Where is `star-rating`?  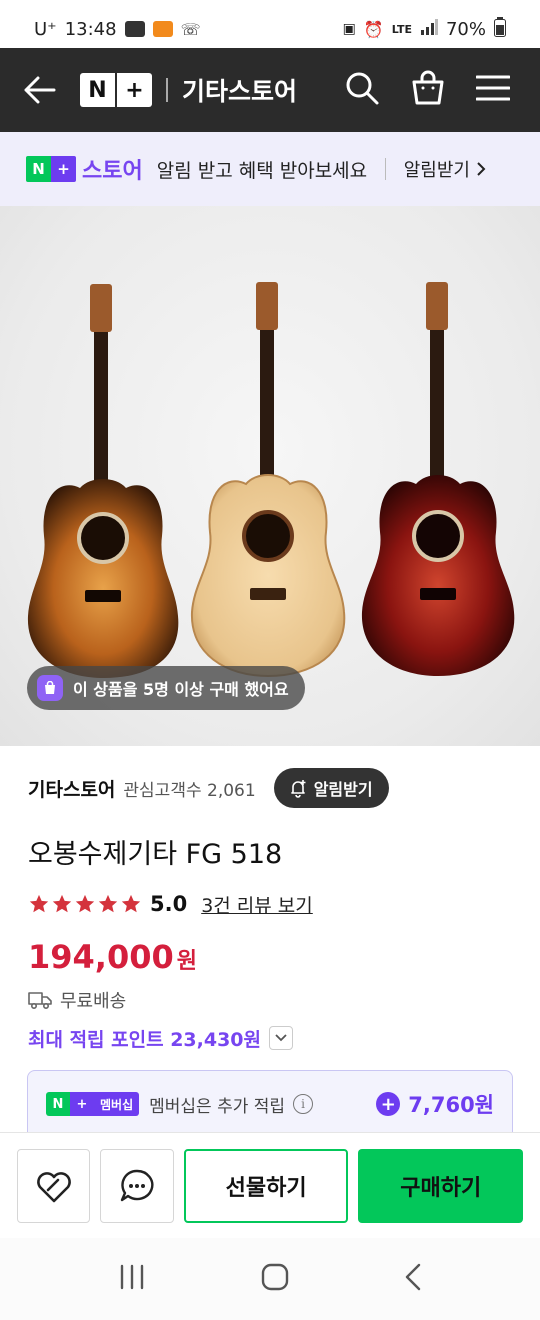
star-rating is located at coordinates (85, 904).